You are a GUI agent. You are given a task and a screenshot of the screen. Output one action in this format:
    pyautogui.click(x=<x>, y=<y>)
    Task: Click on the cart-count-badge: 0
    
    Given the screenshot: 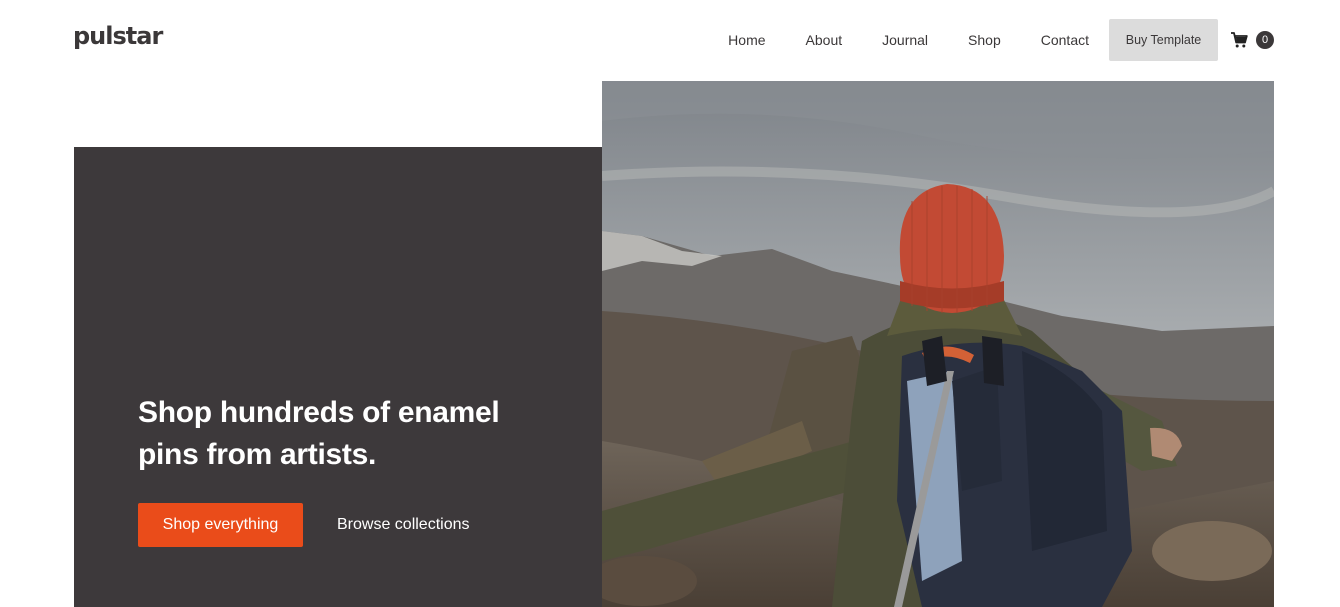 What is the action you would take?
    pyautogui.click(x=1265, y=40)
    